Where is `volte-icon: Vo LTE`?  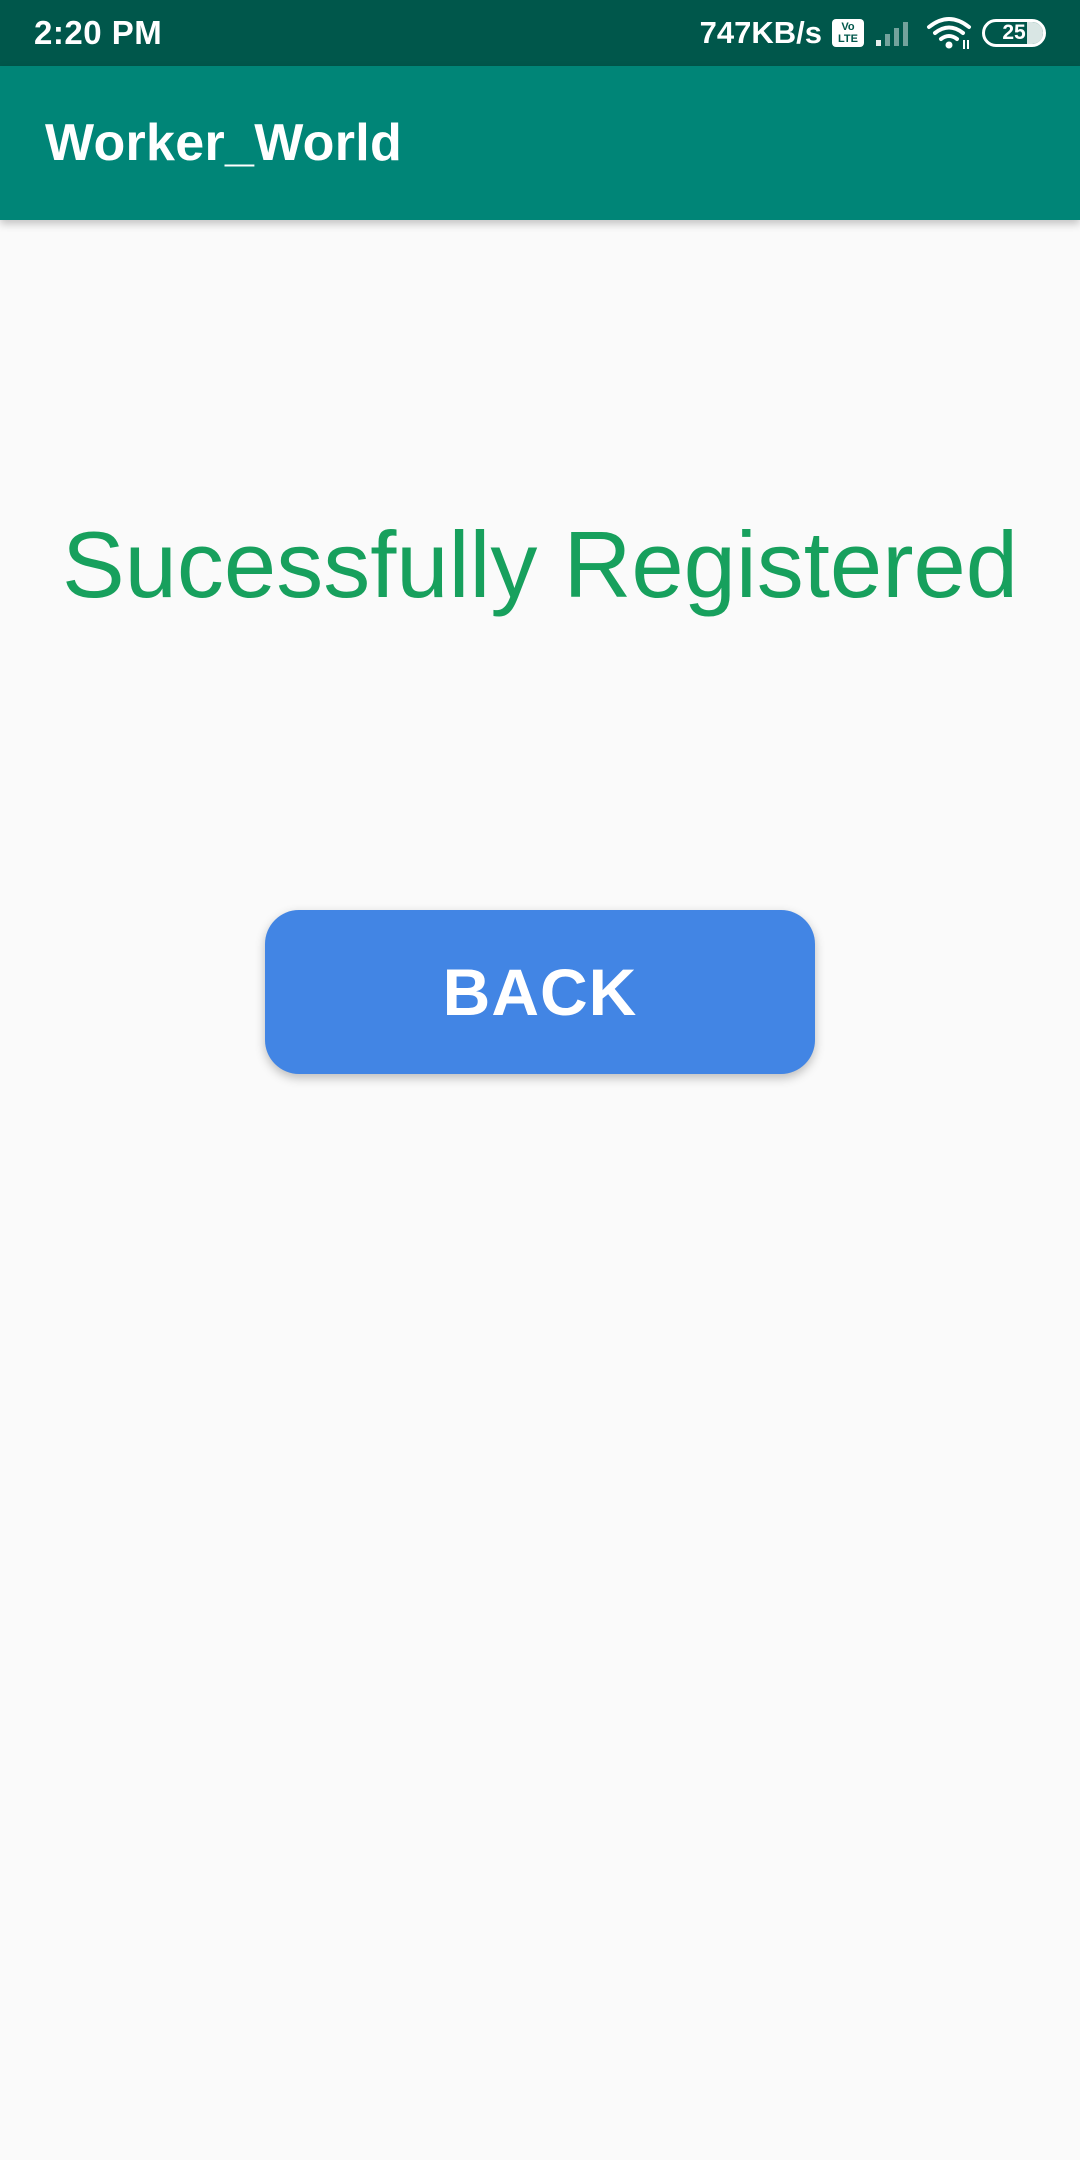
volte-icon: Vo LTE is located at coordinates (848, 33).